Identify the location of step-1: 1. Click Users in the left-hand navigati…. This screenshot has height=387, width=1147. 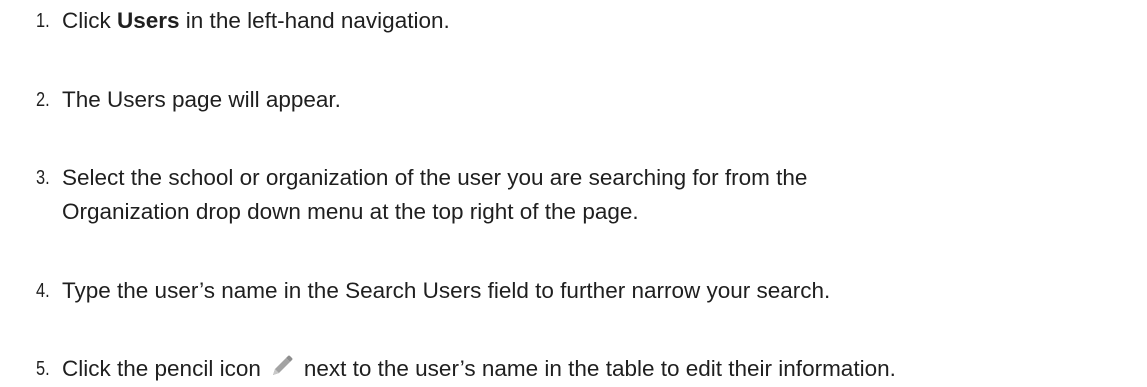
(588, 21).